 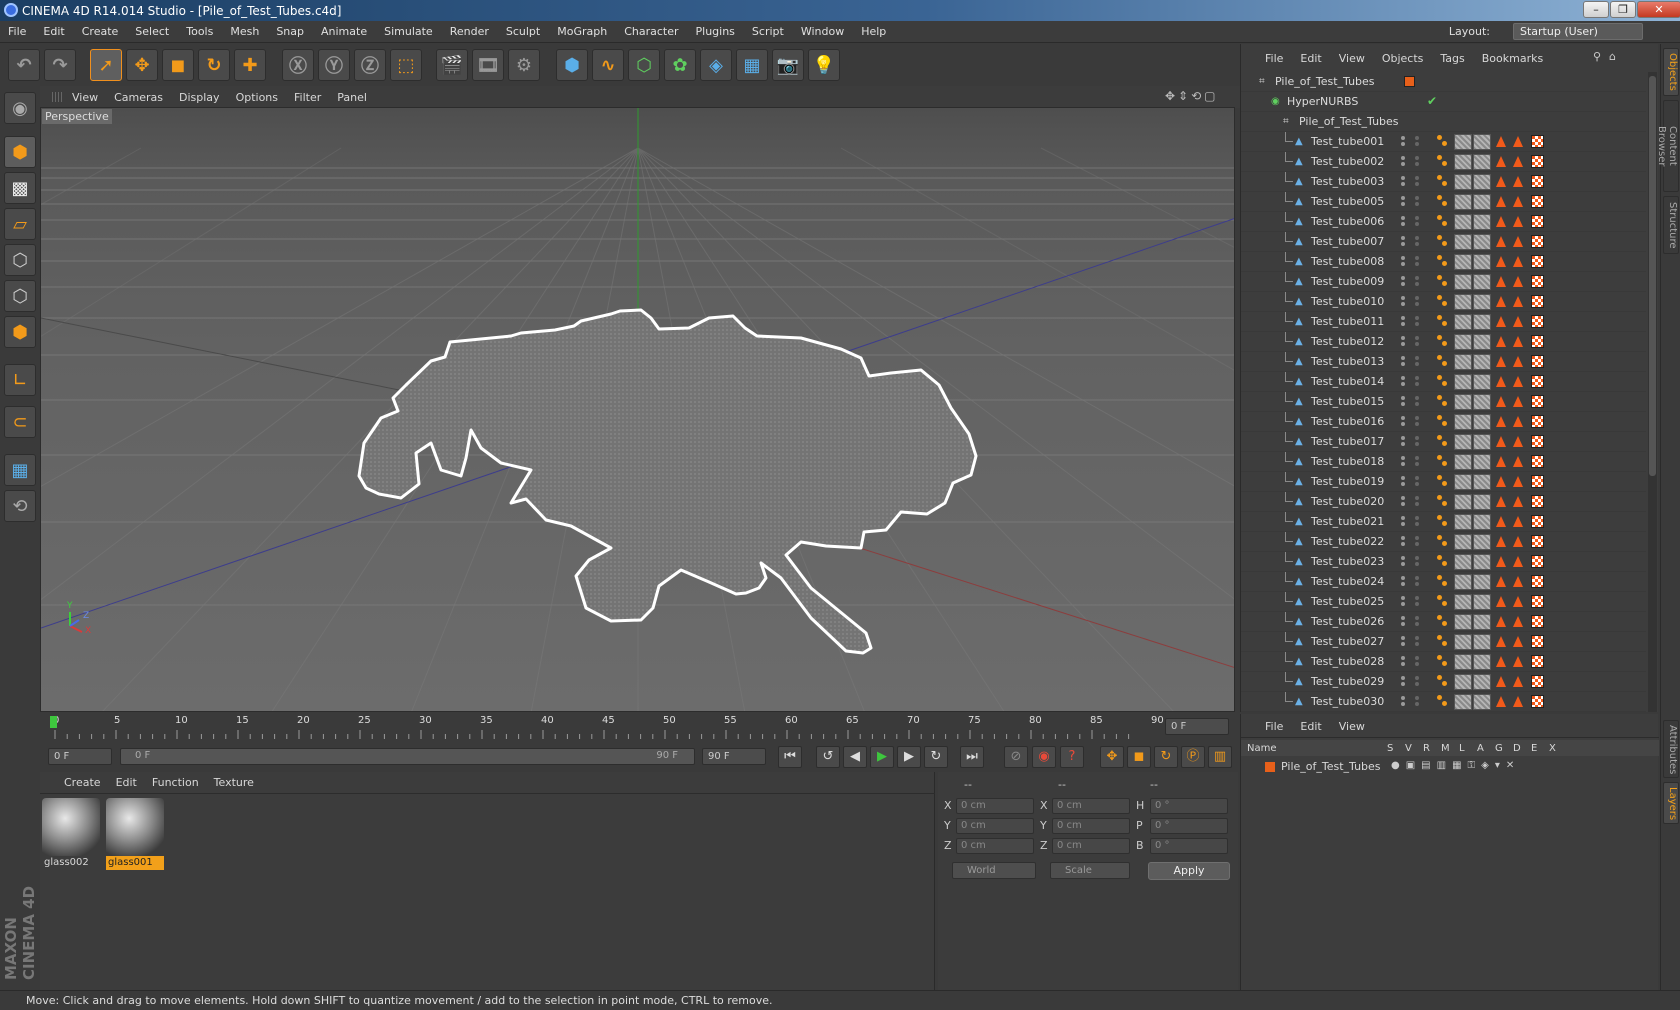 I want to click on menu-file: File, so click(x=17, y=31).